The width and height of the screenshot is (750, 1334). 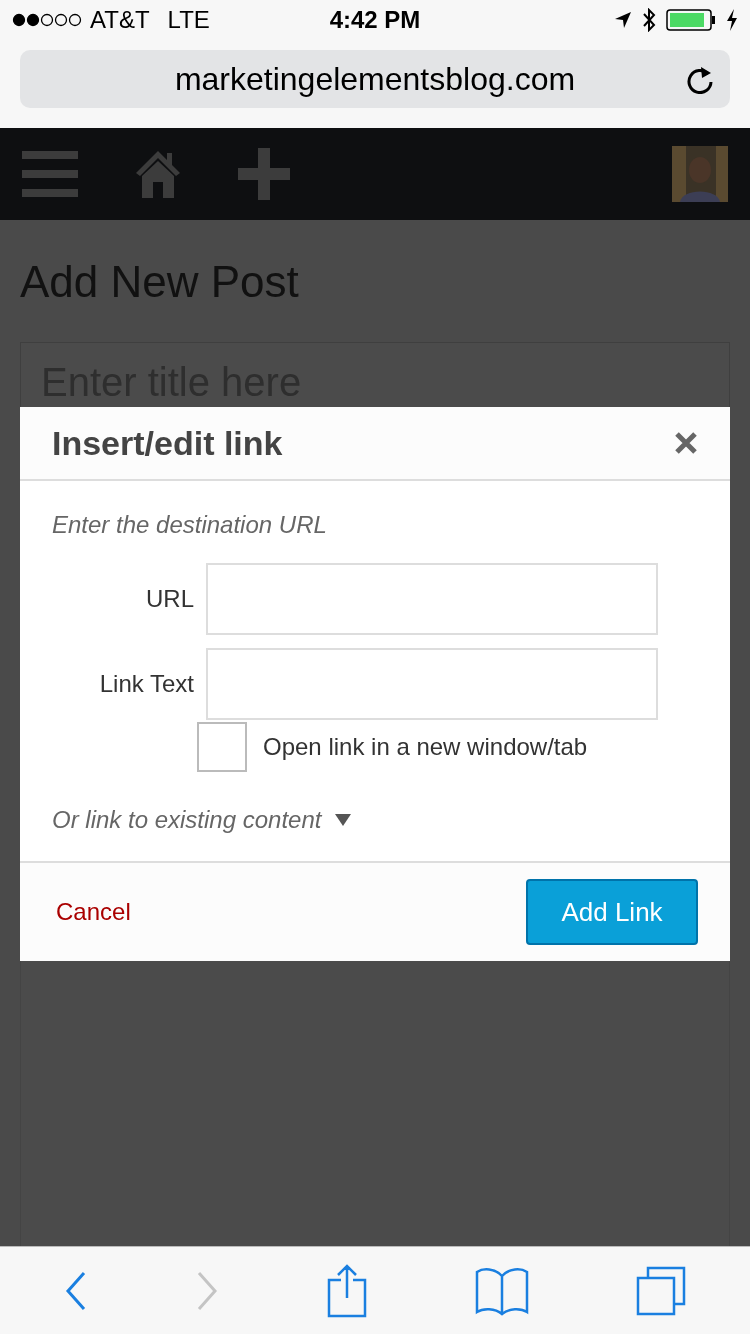 What do you see at coordinates (50, 174) in the screenshot?
I see `menu-icon` at bounding box center [50, 174].